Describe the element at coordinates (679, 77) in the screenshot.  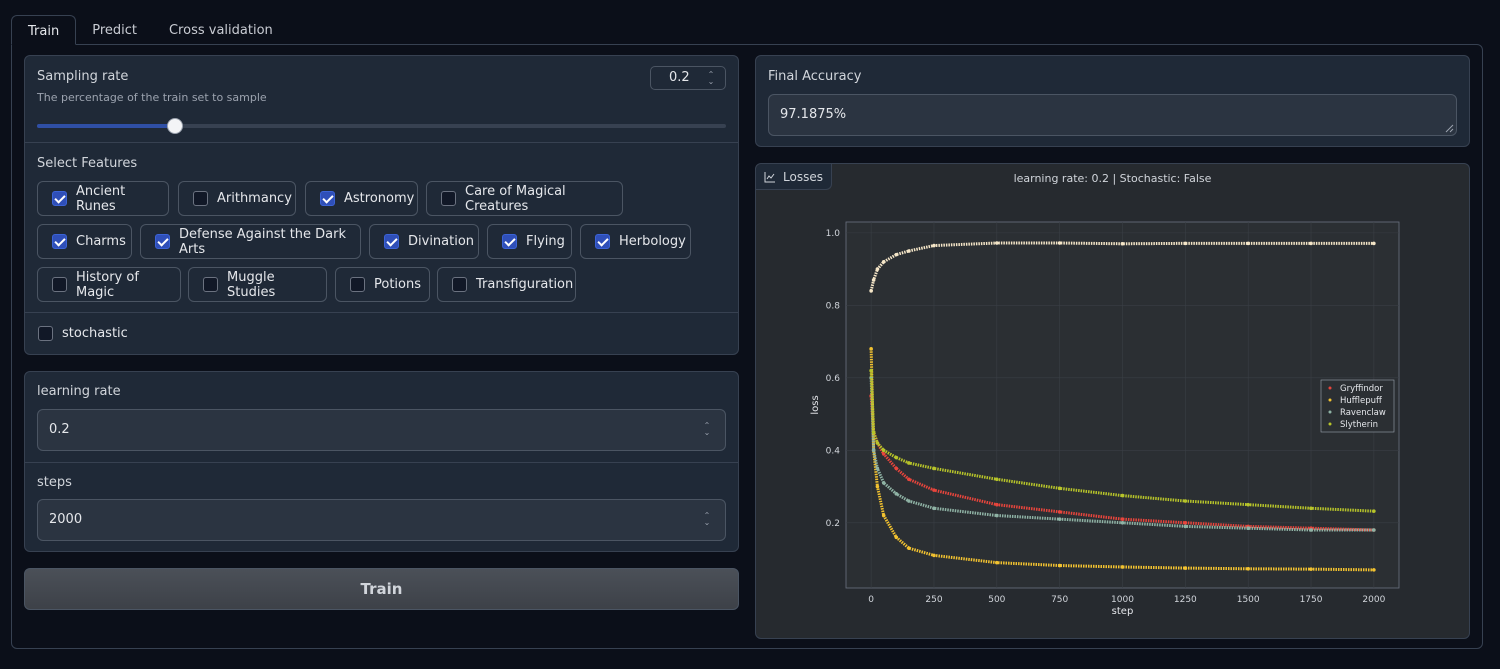
I see `sampling-rate-value: 0.2` at that location.